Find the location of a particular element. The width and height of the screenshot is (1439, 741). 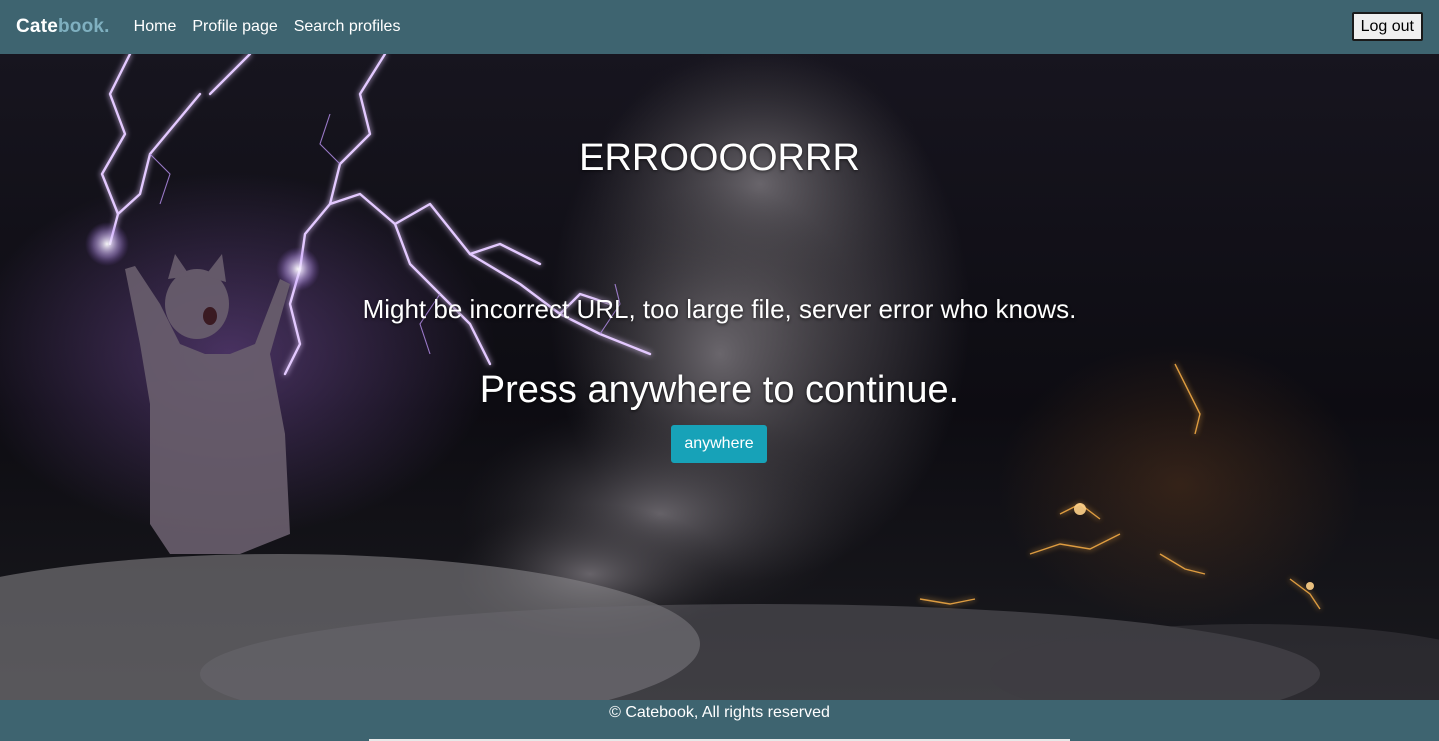

nav-link-home: Home is located at coordinates (155, 27).